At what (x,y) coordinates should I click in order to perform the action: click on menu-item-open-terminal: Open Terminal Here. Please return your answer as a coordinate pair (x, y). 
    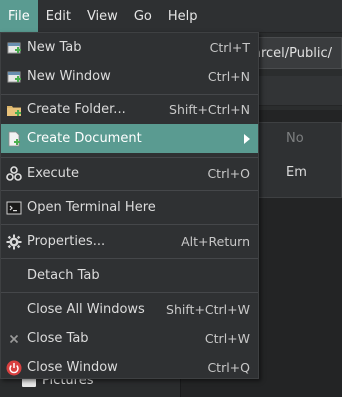
    Looking at the image, I should click on (129, 207).